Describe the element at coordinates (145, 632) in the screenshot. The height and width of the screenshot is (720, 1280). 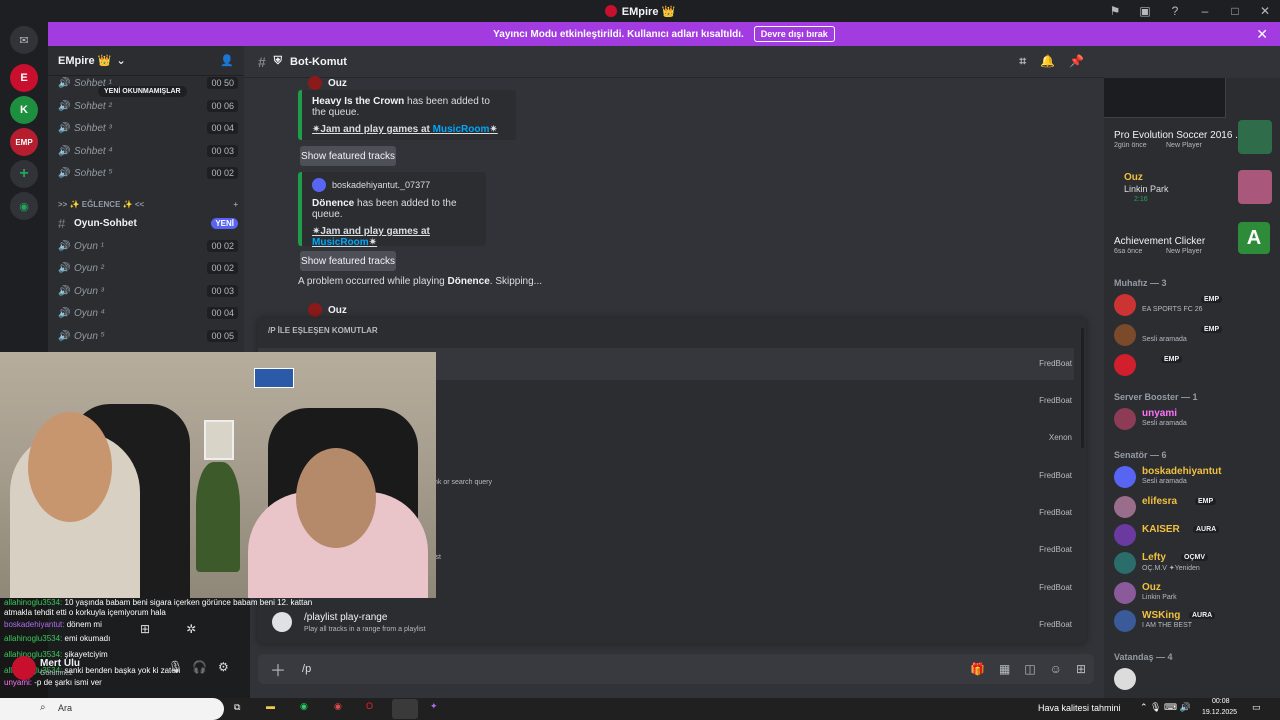
I see `activities-icon: ⊞` at that location.